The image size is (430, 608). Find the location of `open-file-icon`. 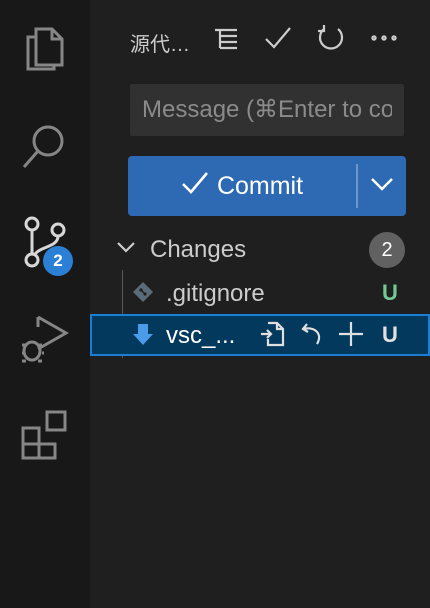

open-file-icon is located at coordinates (272, 336).